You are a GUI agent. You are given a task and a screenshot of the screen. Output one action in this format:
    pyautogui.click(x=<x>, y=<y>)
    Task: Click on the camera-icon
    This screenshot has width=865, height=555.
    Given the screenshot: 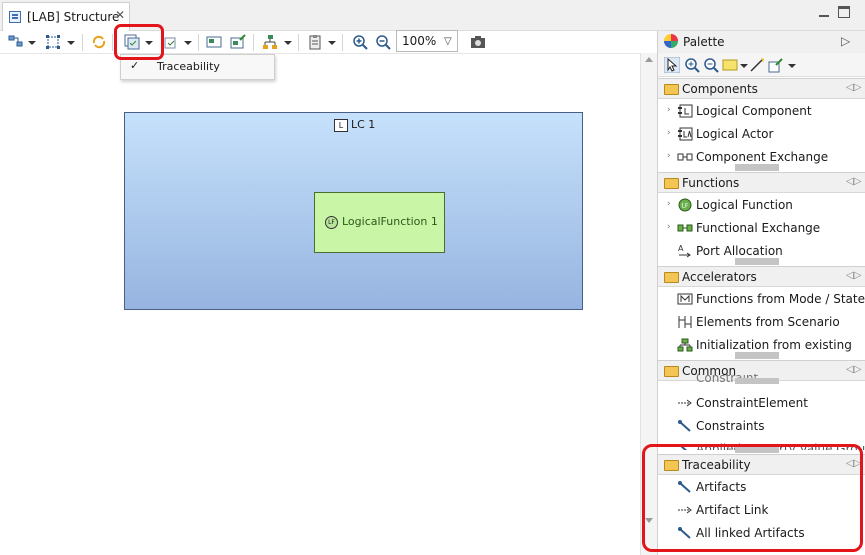 What is the action you would take?
    pyautogui.click(x=478, y=42)
    